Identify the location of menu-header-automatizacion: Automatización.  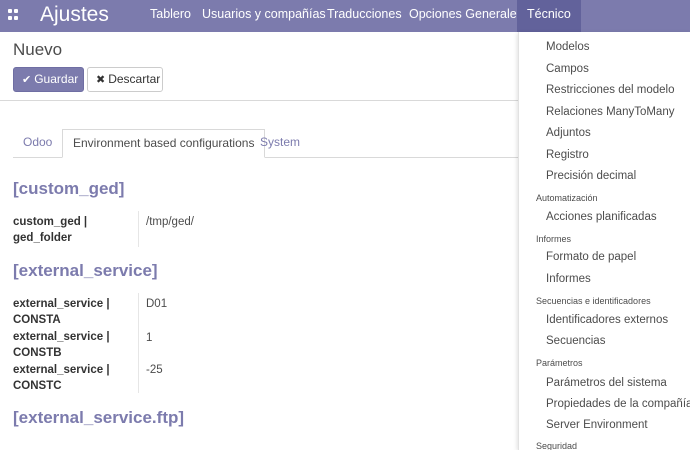
(567, 198).